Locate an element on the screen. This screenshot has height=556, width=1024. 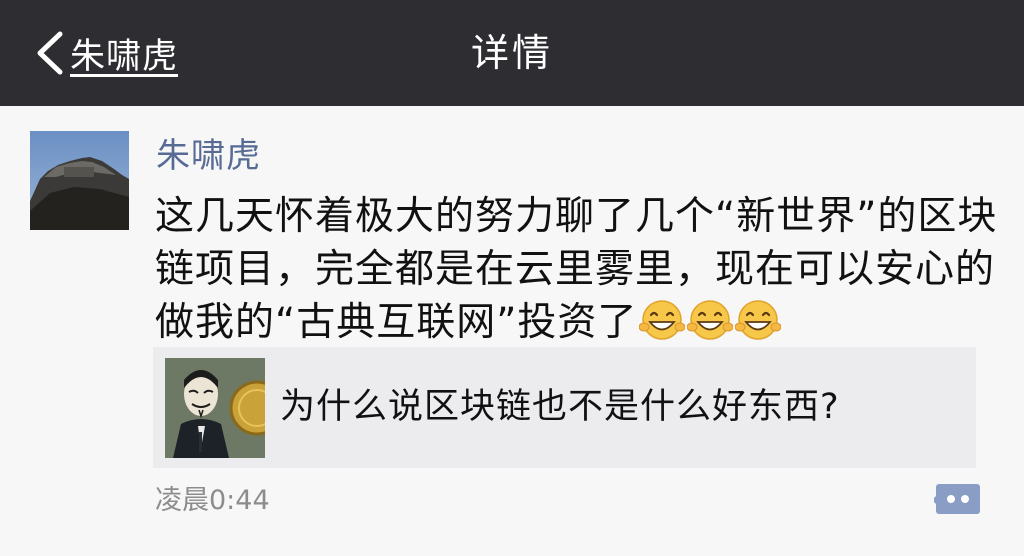
page-title: 详情 is located at coordinates (511, 53).